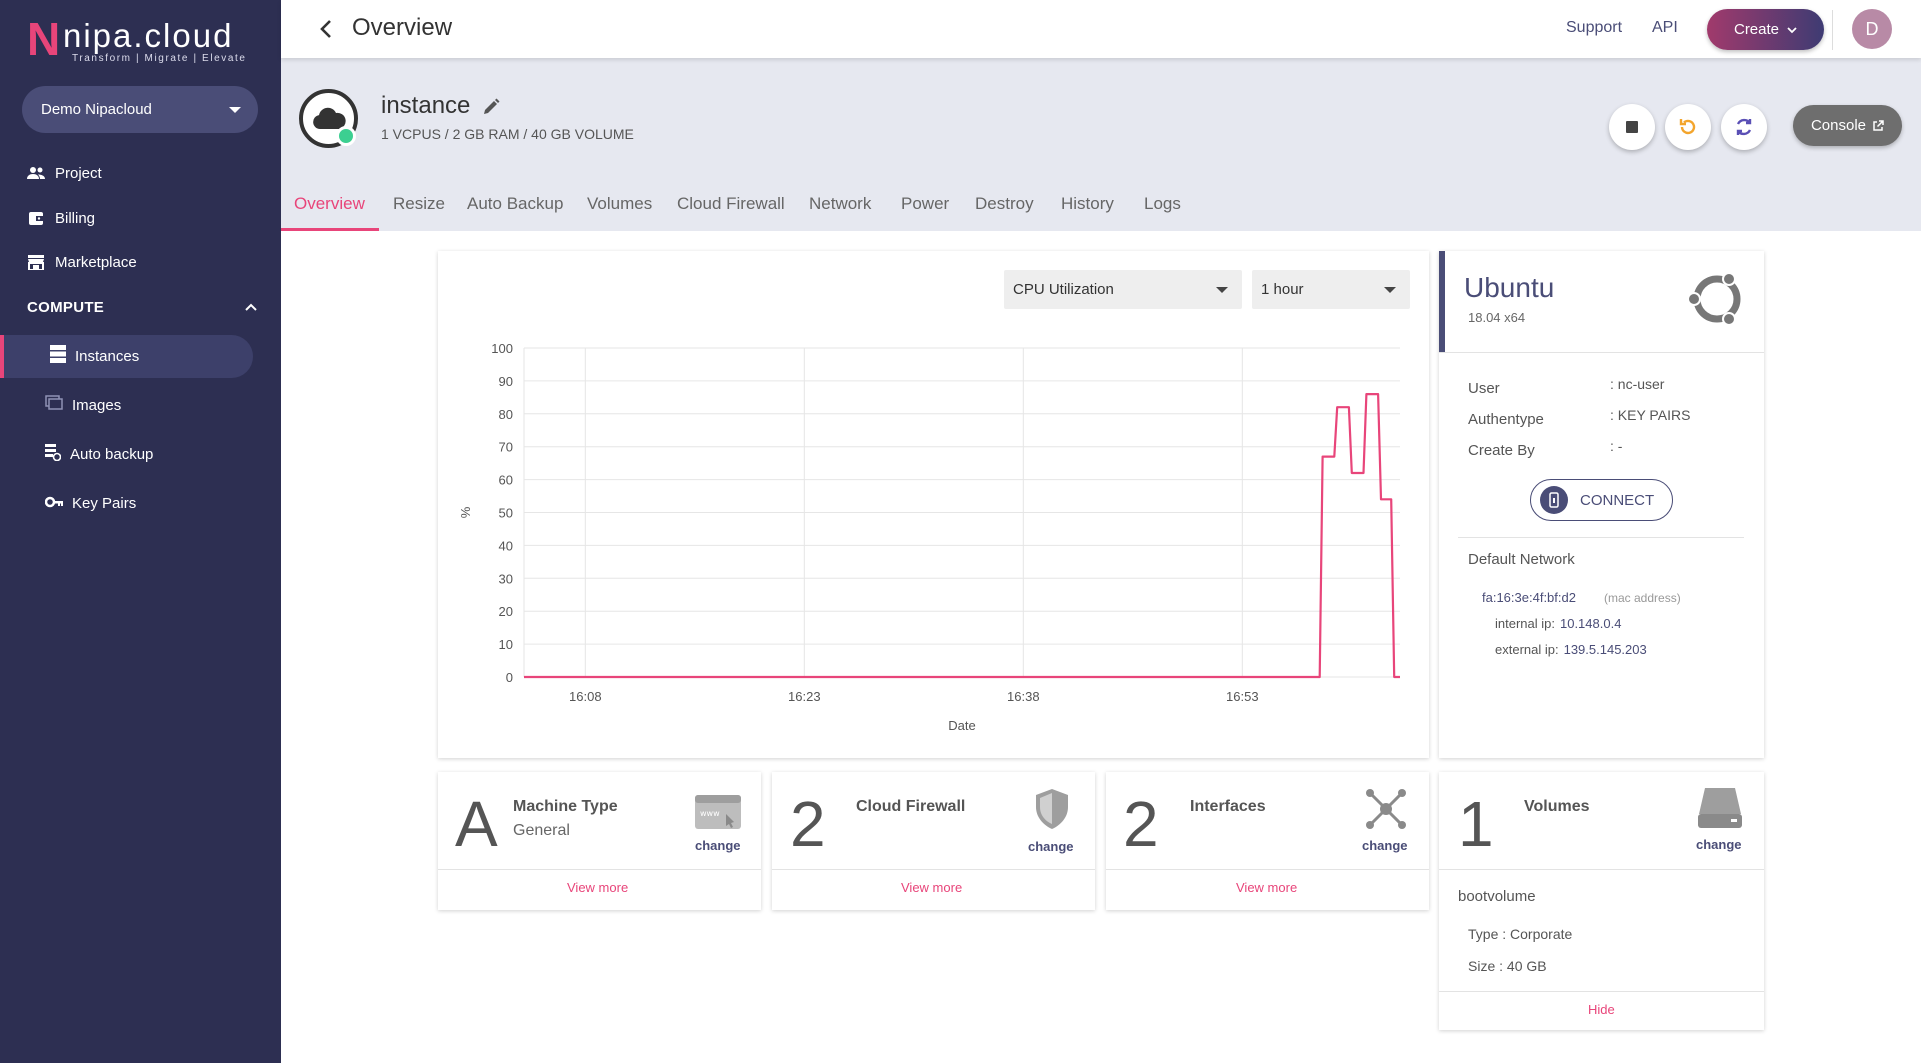 This screenshot has height=1063, width=1921. Describe the element at coordinates (1590, 623) in the screenshot. I see `internal-ip-value: 10.148.0.4` at that location.